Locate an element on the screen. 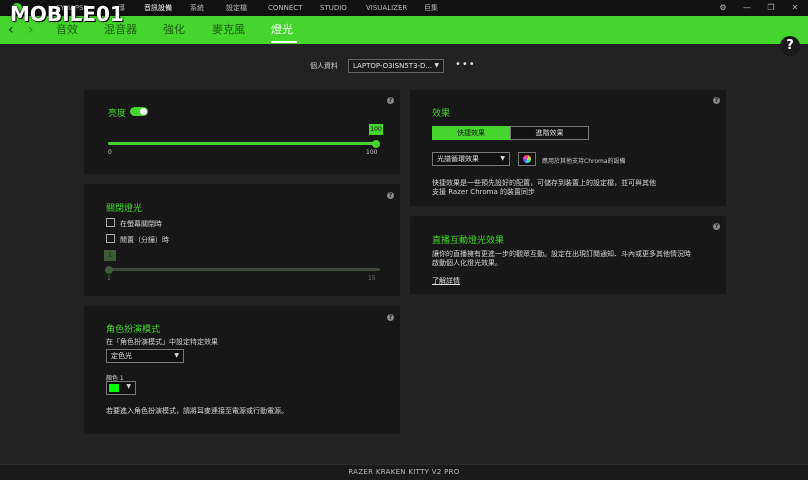 This screenshot has height=480, width=808. brightness-card: ? 亮度 100 0 100 is located at coordinates (242, 132).